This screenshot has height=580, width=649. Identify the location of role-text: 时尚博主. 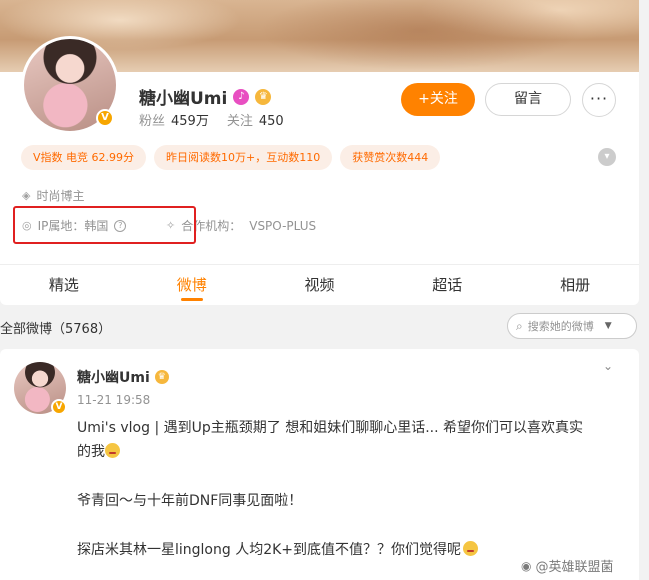
(60, 196).